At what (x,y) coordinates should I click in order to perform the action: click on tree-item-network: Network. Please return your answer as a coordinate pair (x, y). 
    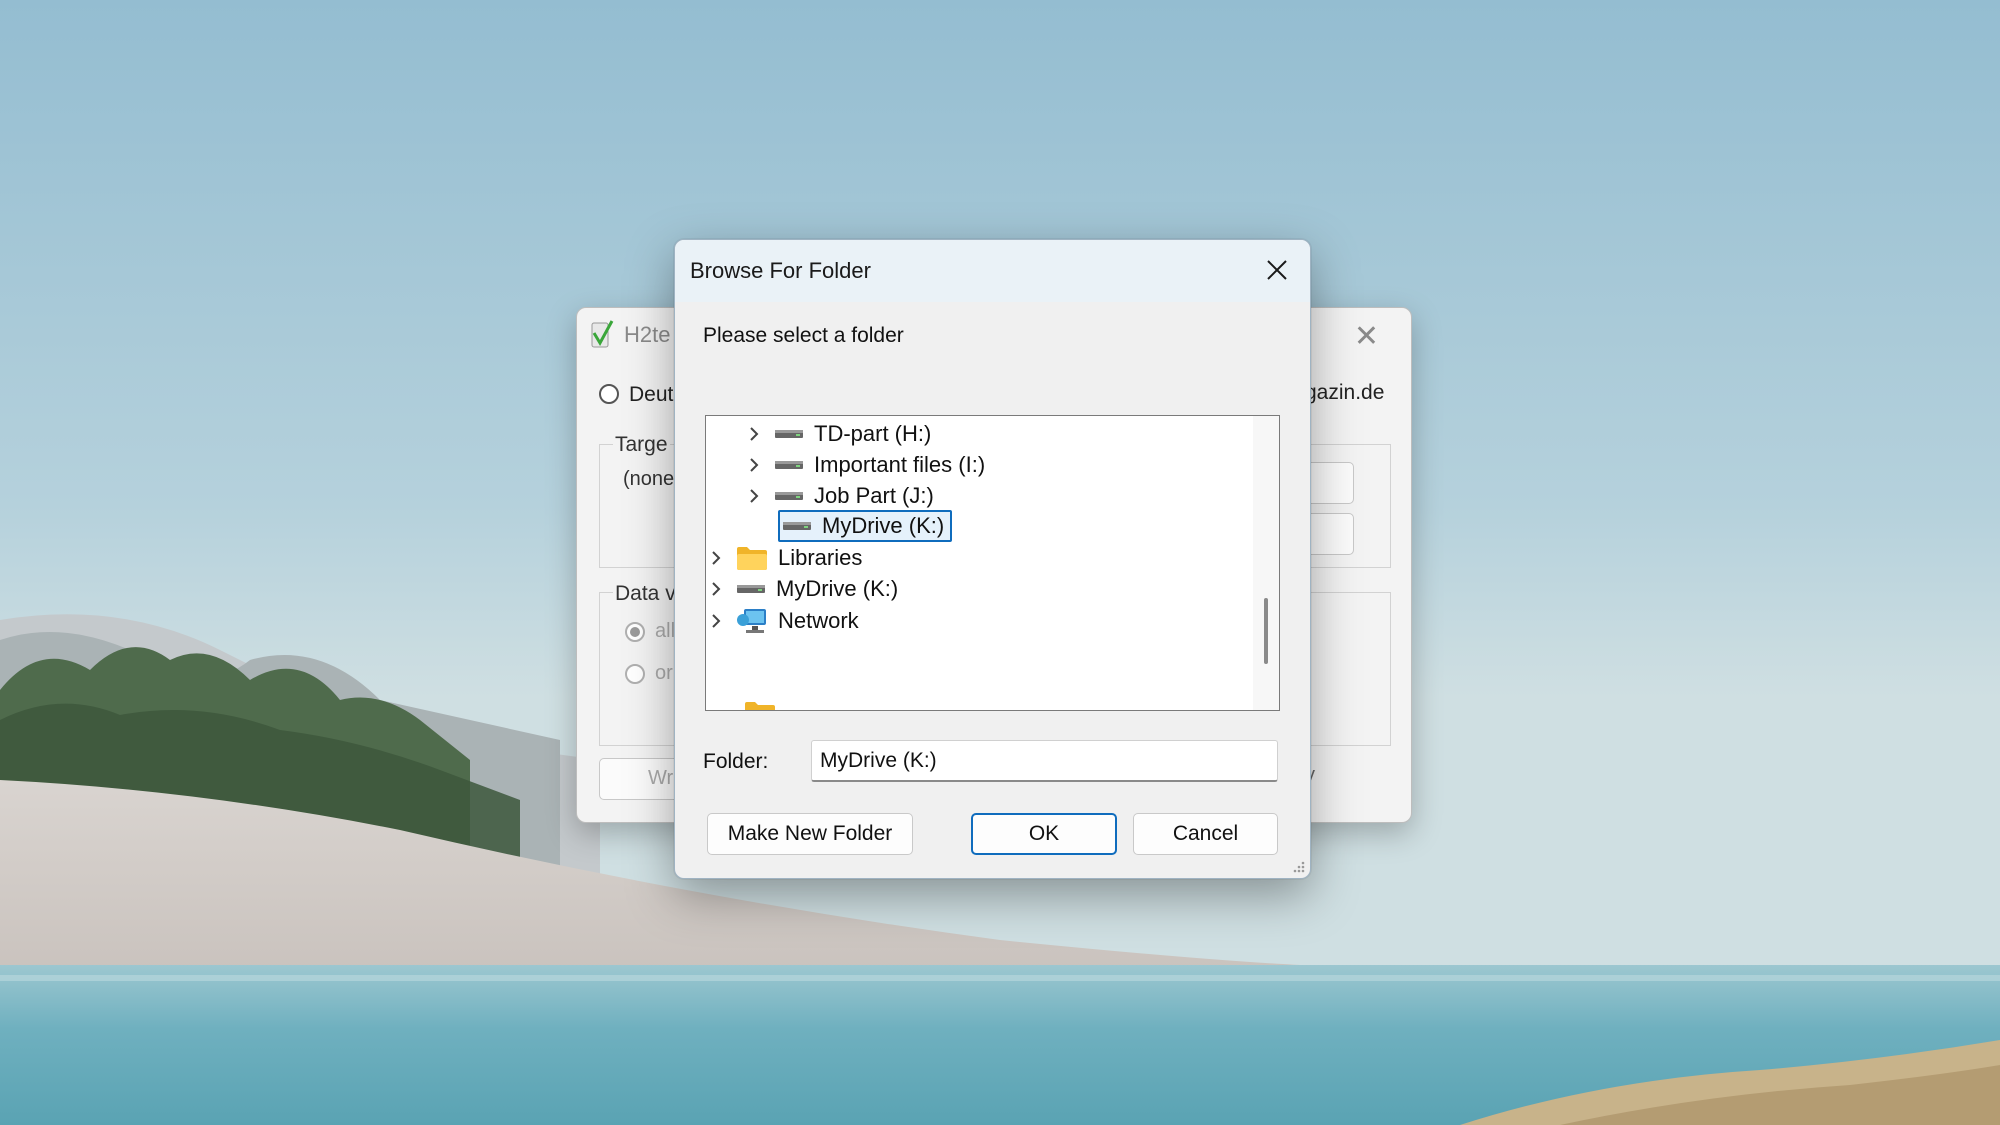
    Looking at the image, I should click on (785, 621).